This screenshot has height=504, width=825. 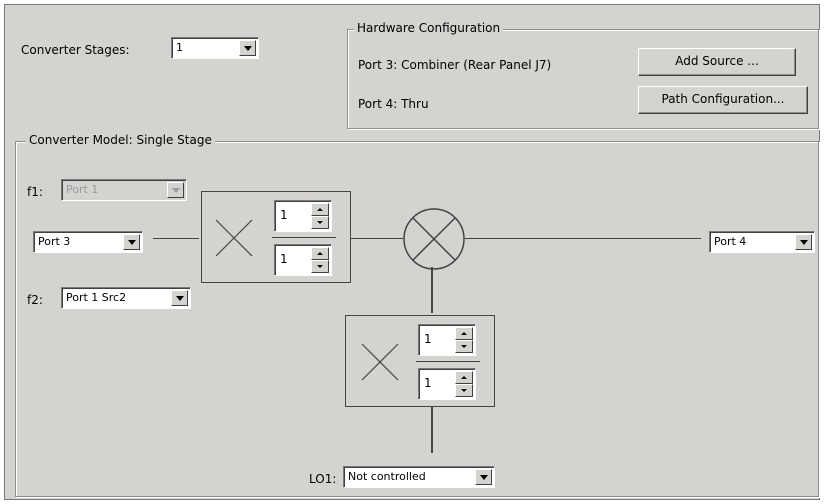 I want to click on lo-multiplier-block: 1 1, so click(x=420, y=361).